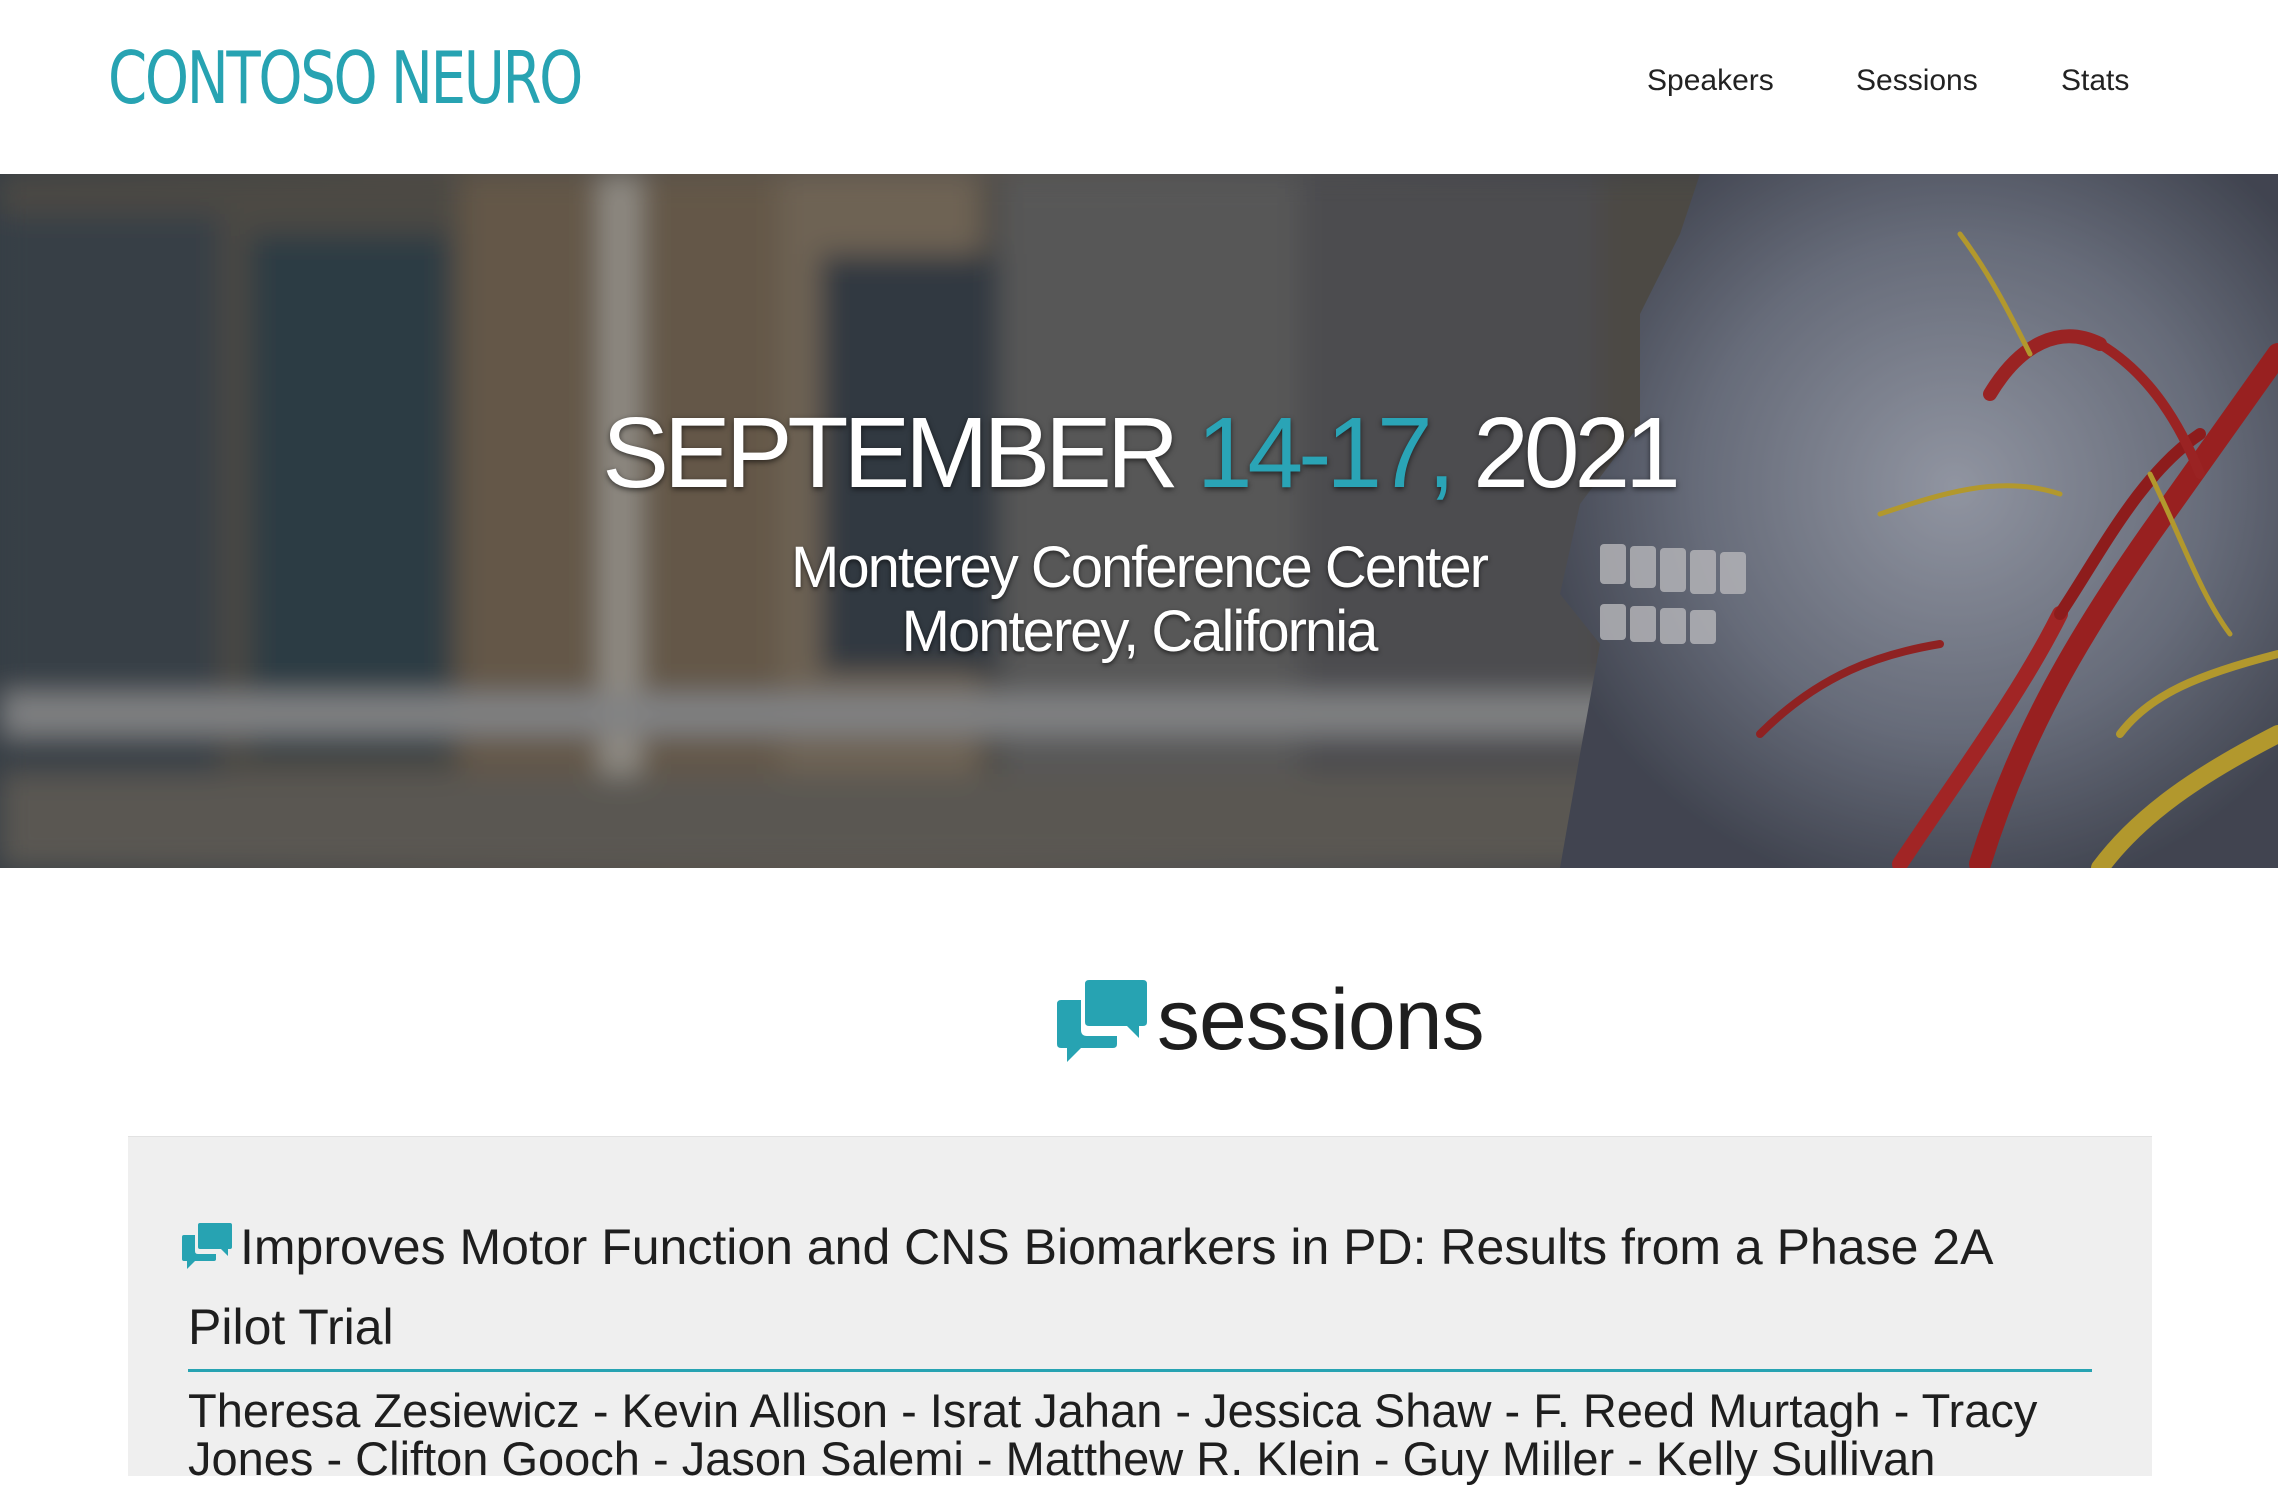 The image size is (2278, 1485). Describe the element at coordinates (1140, 631) in the screenshot. I see `venue-location: Monterey, California` at that location.